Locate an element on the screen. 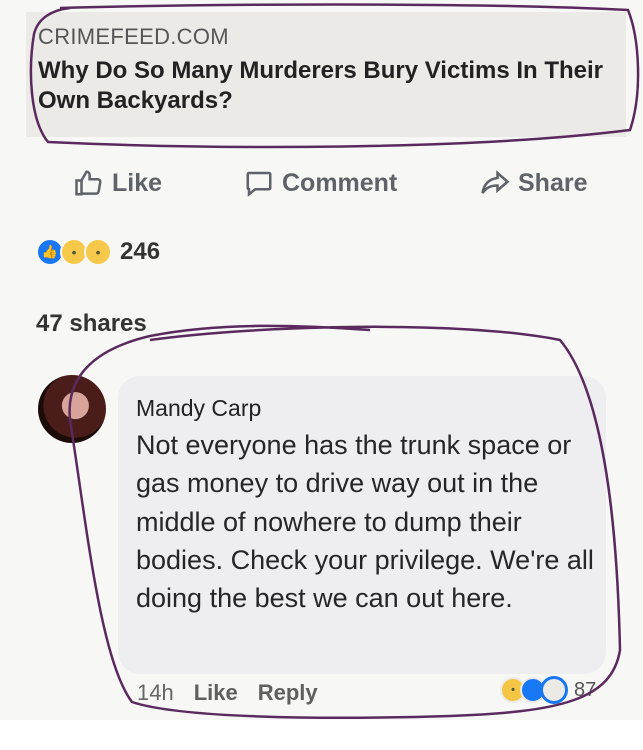 This screenshot has width=643, height=750. comment-label: Comment is located at coordinates (340, 182).